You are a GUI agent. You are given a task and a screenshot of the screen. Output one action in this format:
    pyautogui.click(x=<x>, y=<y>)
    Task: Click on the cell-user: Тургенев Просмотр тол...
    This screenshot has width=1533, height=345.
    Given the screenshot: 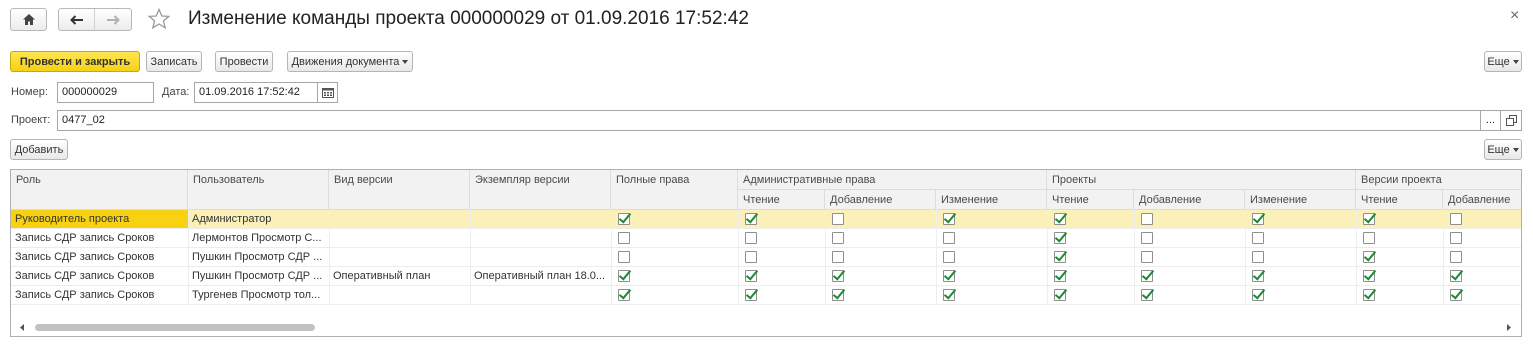 What is the action you would take?
    pyautogui.click(x=258, y=295)
    